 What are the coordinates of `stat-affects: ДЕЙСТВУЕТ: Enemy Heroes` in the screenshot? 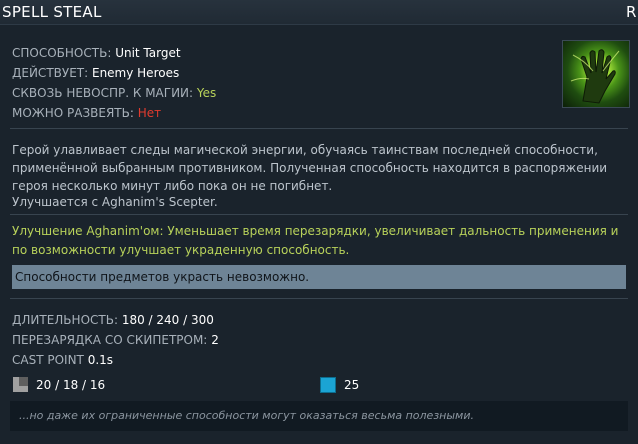 It's located at (114, 73).